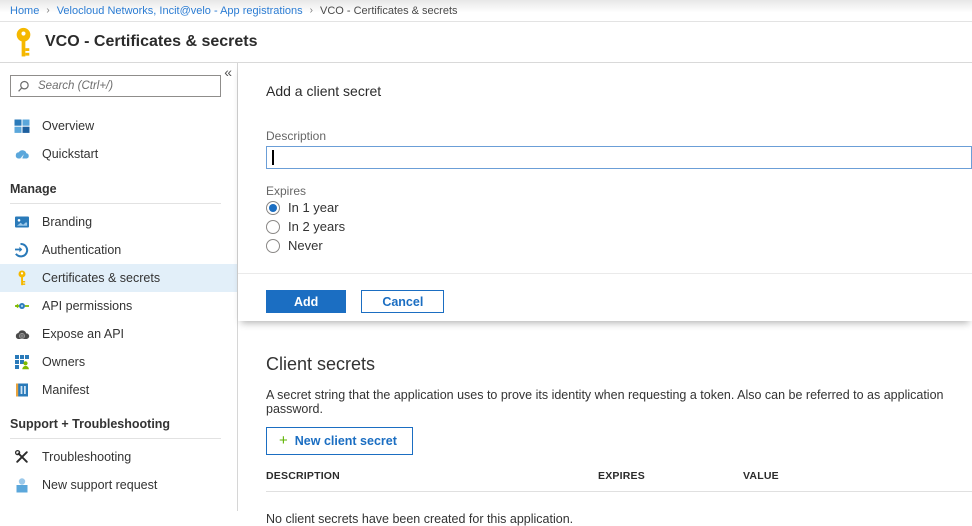 Image resolution: width=972 pixels, height=526 pixels. I want to click on radio-selected-icon, so click(273, 207).